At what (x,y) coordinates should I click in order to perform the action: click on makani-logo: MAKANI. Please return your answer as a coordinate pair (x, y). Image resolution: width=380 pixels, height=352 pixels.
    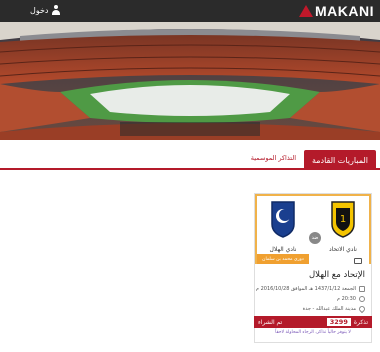
    Looking at the image, I should click on (336, 11).